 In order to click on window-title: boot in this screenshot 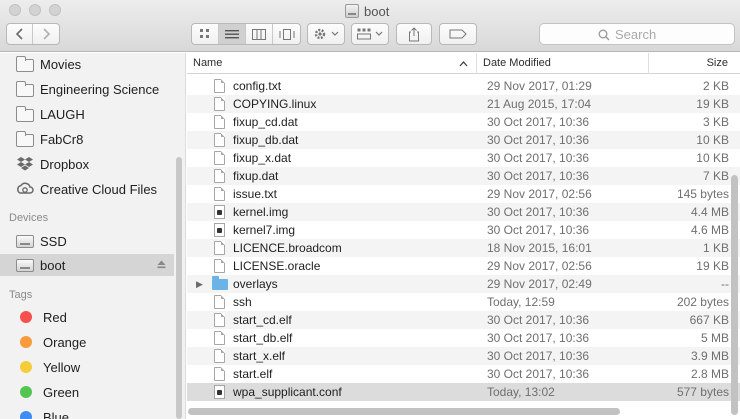, I will do `click(367, 11)`.